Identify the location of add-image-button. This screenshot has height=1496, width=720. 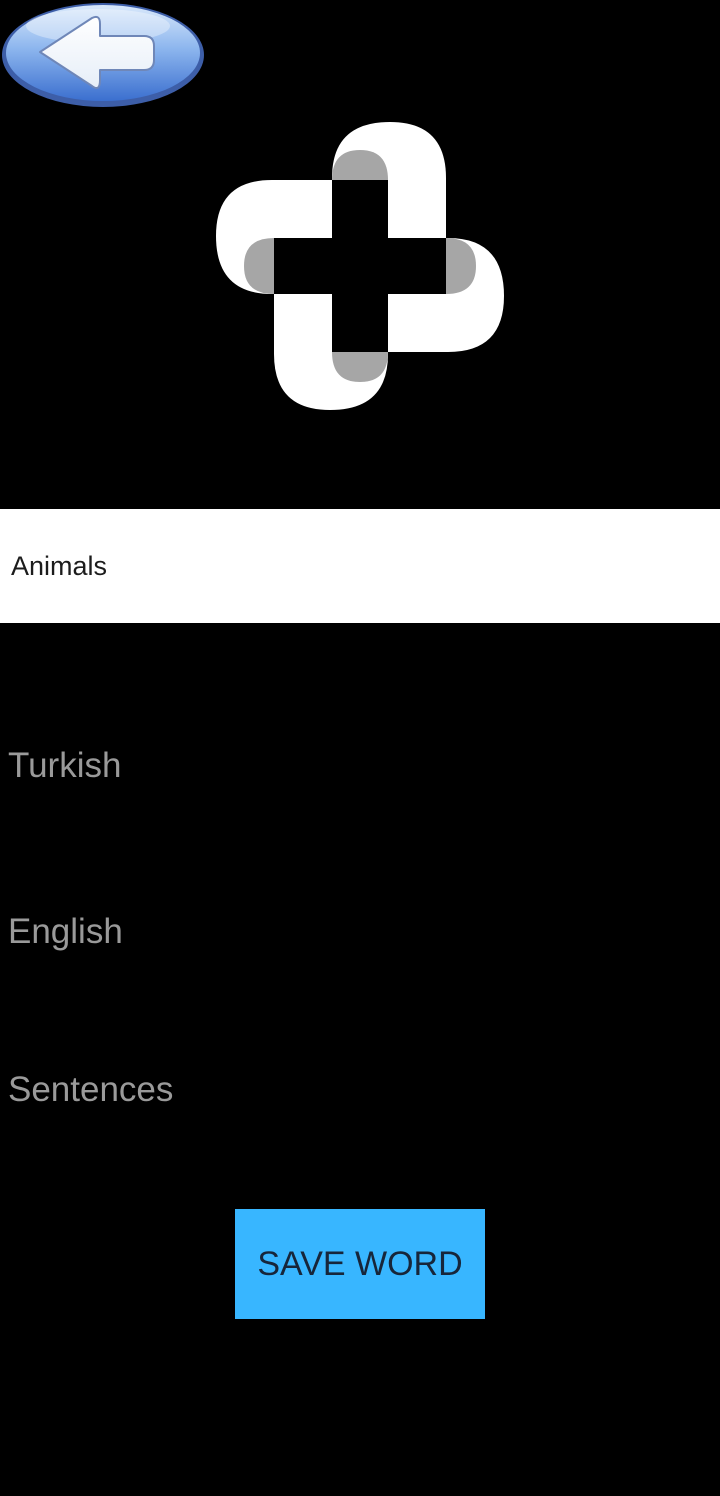
(360, 266).